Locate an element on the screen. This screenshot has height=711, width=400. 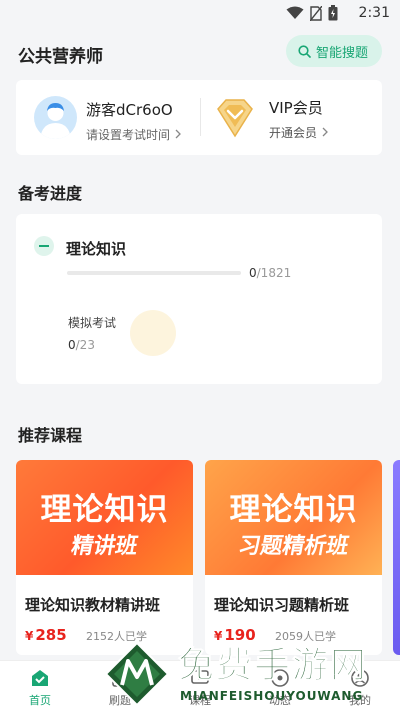
price-value: 285 is located at coordinates (51, 635).